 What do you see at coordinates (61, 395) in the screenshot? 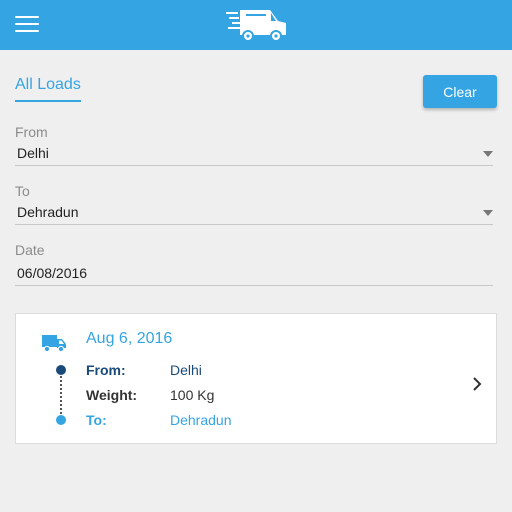
I see `route-line` at bounding box center [61, 395].